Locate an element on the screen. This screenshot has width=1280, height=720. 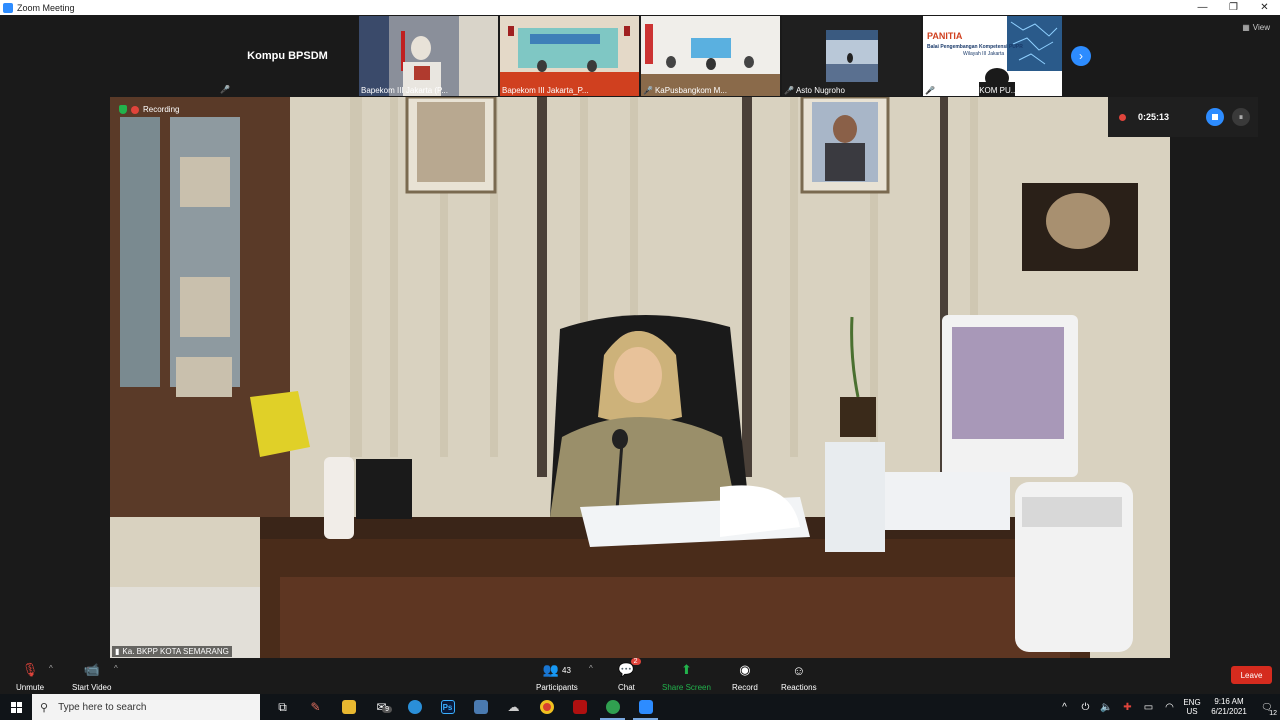
reactions-button: ☺ Reactions is located at coordinates (799, 677).